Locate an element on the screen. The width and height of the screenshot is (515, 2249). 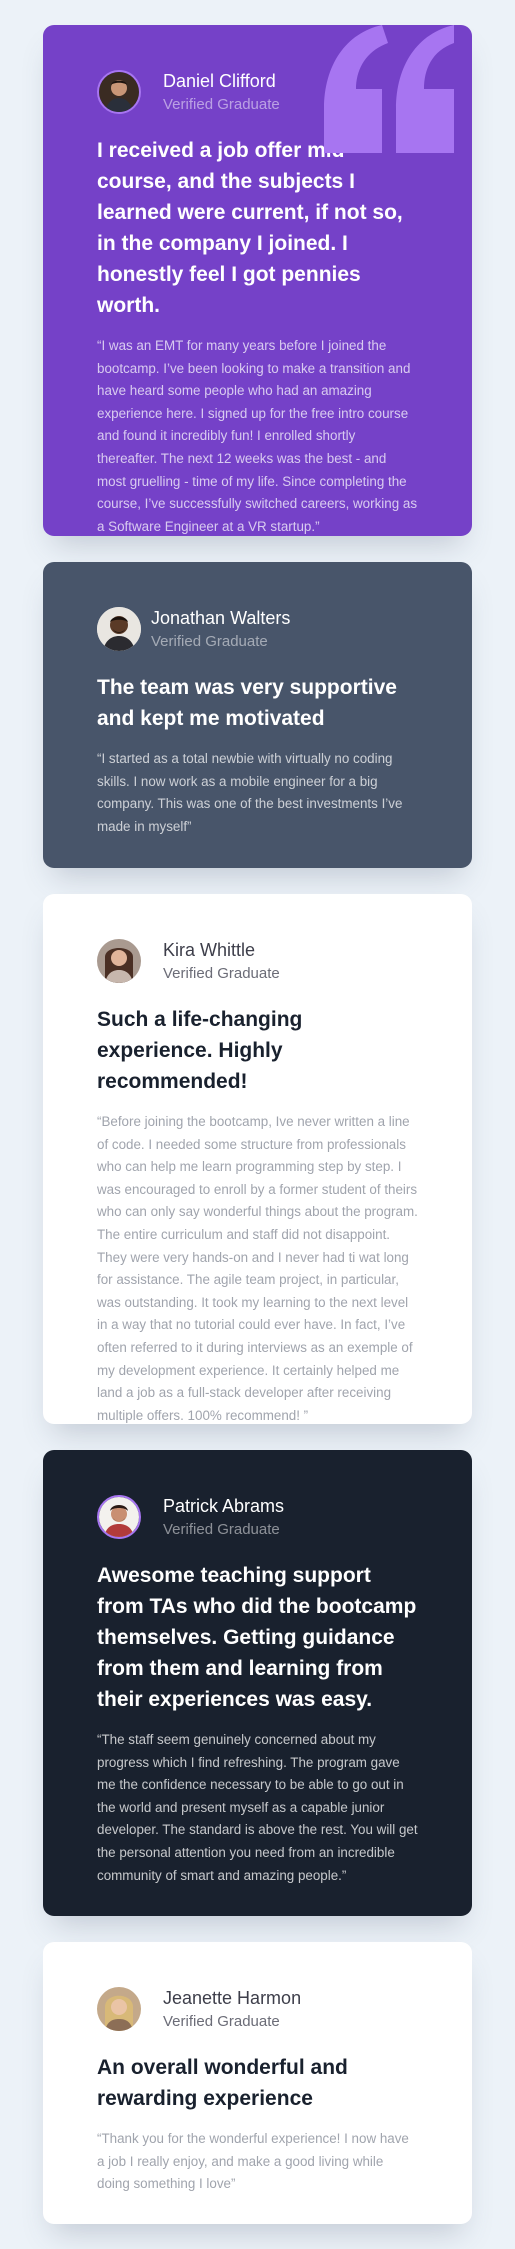
author-header: Jeanette Harmon Verified Graduate is located at coordinates (257, 2009).